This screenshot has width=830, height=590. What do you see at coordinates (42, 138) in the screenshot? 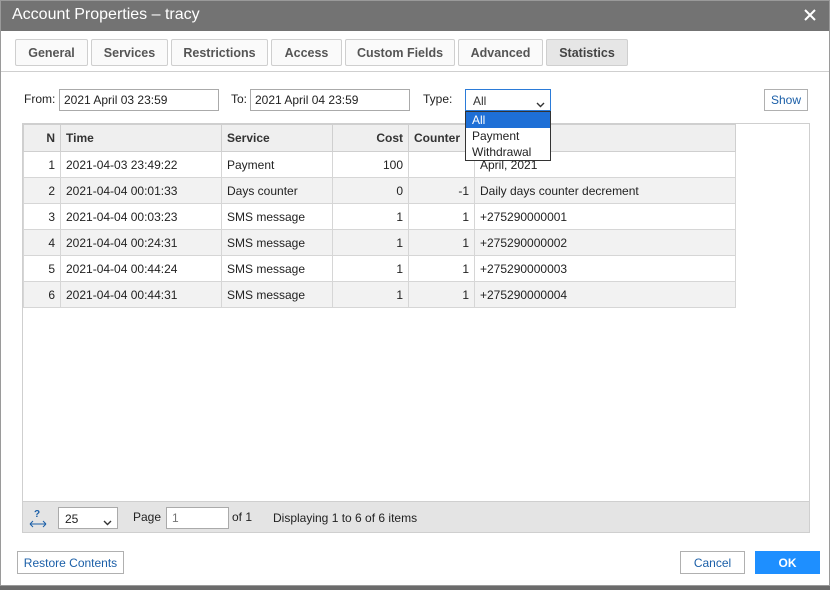
I see `column-header-n: N` at bounding box center [42, 138].